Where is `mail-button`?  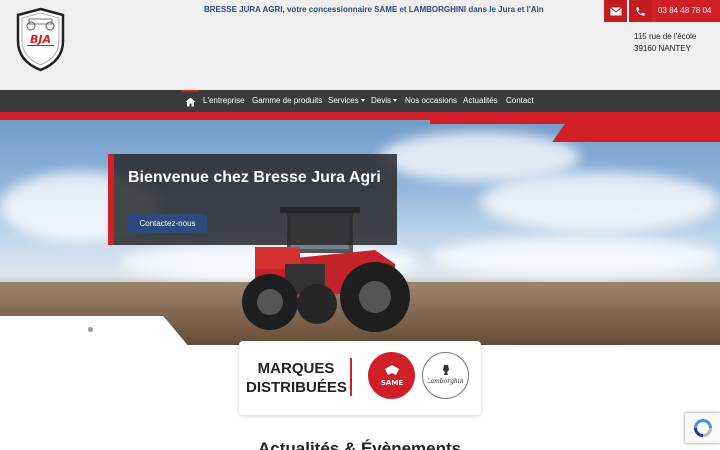
mail-button is located at coordinates (615, 11).